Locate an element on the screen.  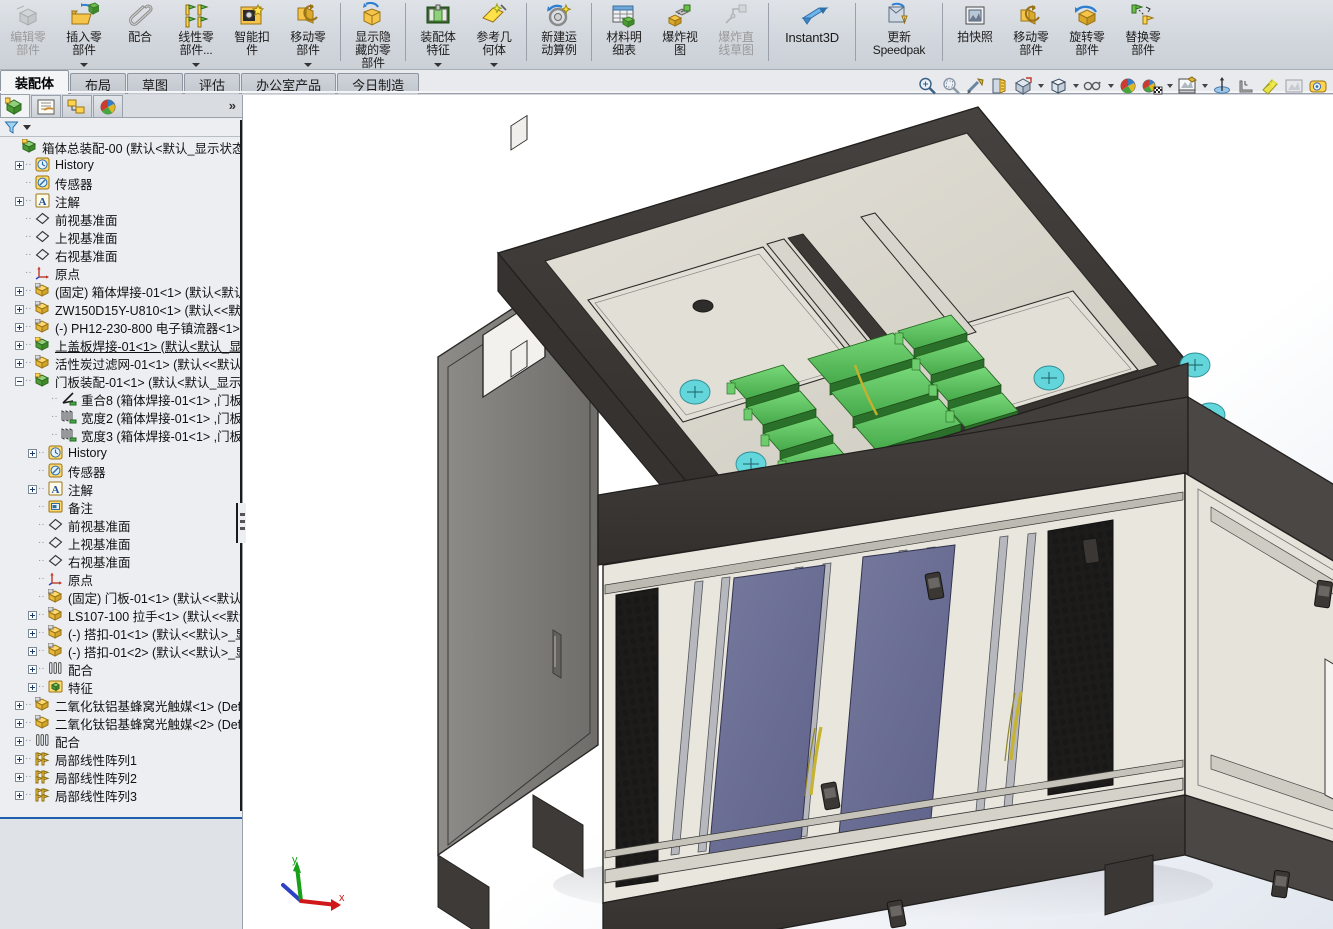
collapse-icon is located at coordinates (19, 381).